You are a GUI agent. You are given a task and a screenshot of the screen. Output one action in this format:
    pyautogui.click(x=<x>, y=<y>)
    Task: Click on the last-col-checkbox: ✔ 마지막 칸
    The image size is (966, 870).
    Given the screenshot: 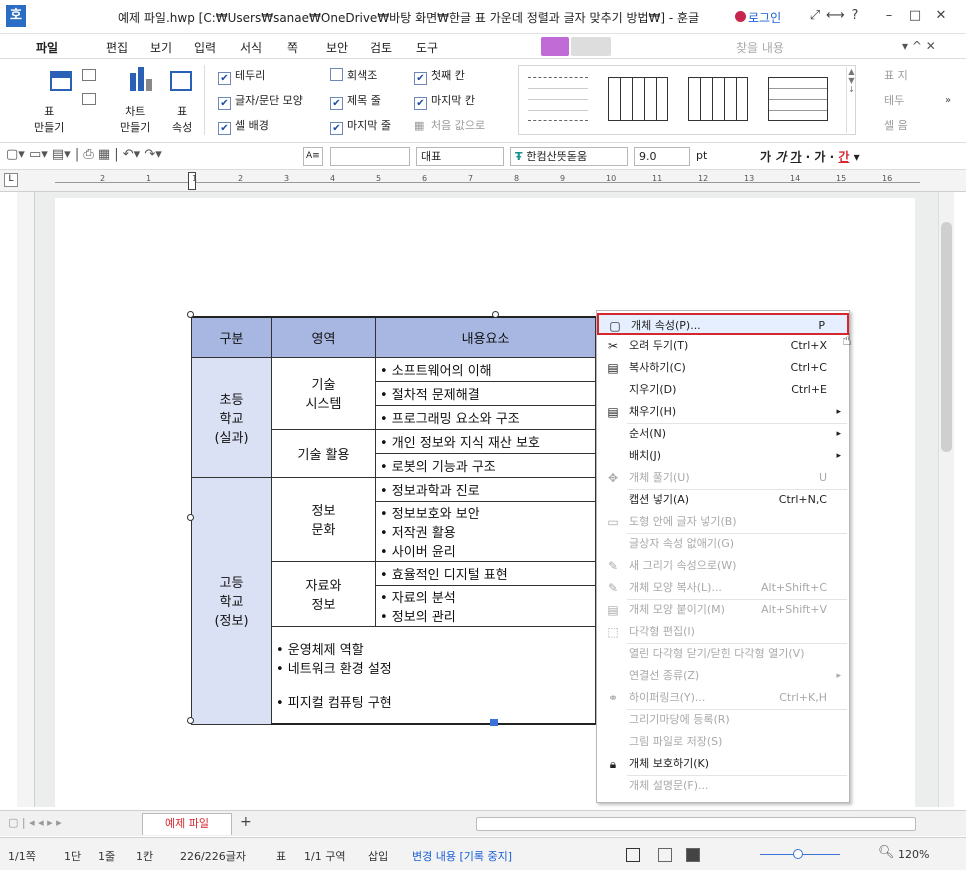 What is the action you would take?
    pyautogui.click(x=444, y=101)
    